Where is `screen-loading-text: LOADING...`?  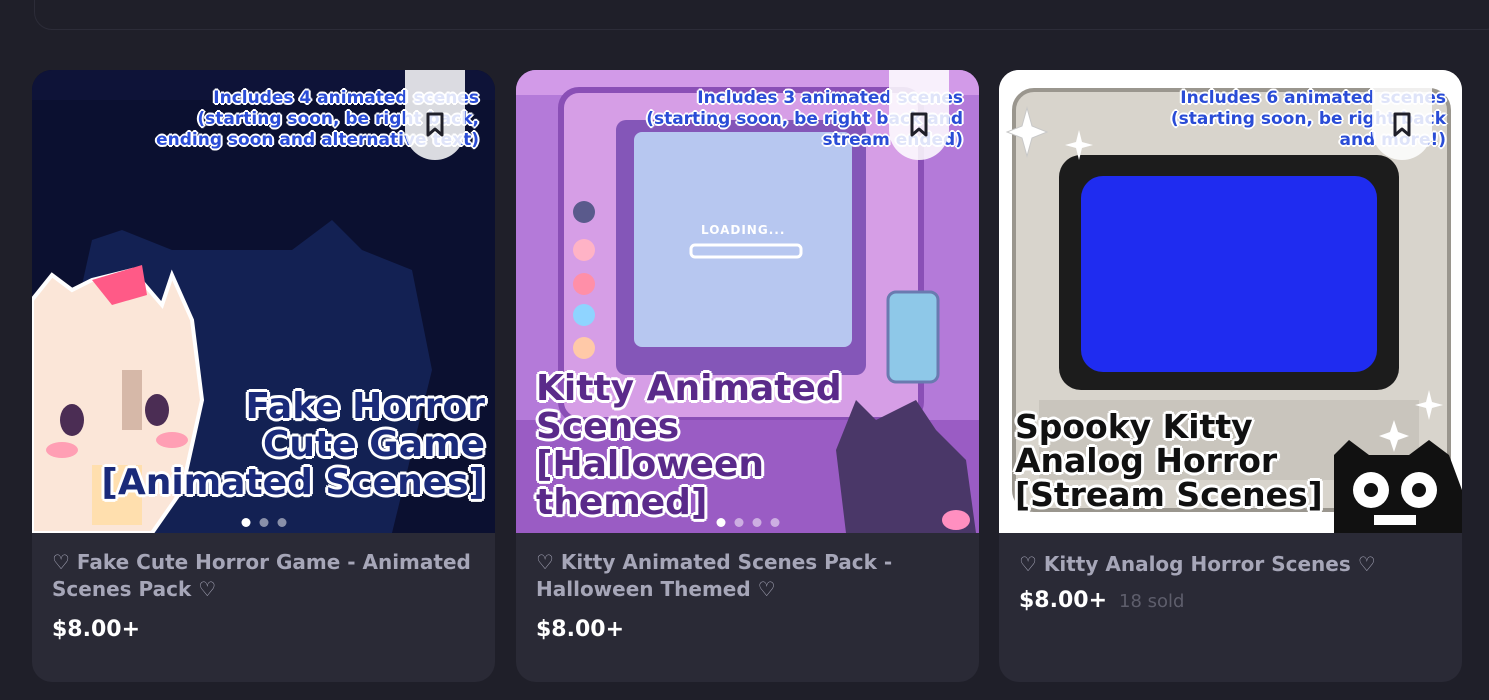
screen-loading-text: LOADING... is located at coordinates (743, 230).